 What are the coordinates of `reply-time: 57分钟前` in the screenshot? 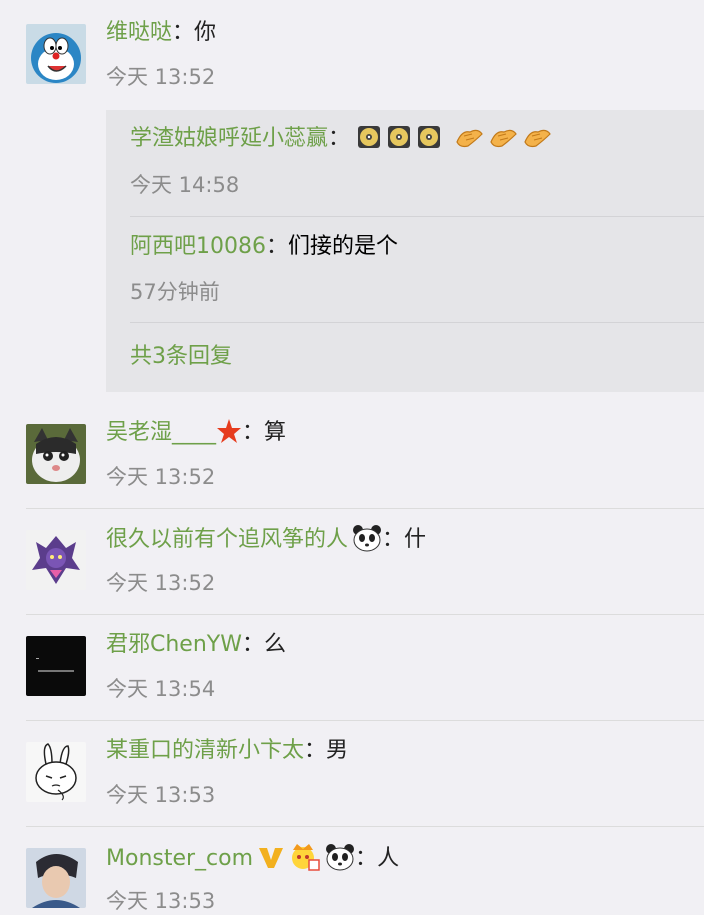 It's located at (175, 292).